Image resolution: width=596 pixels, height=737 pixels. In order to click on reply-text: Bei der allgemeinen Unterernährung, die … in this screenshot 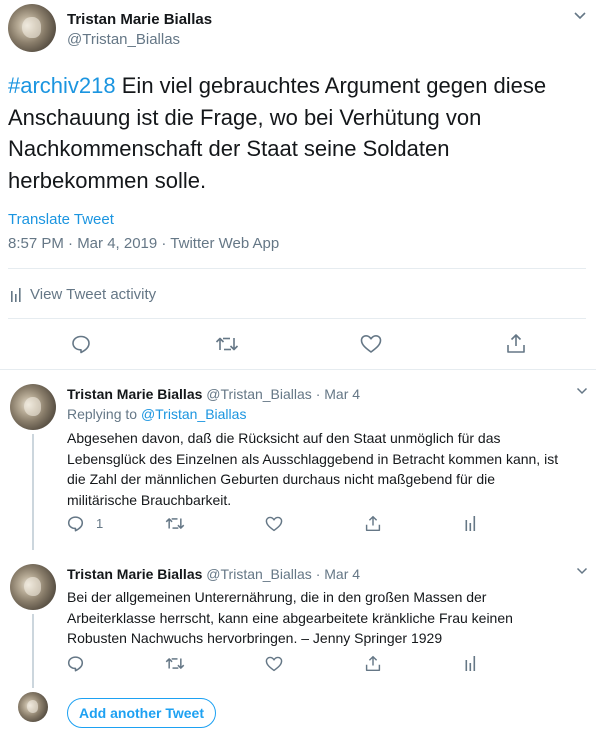, I will do `click(290, 617)`.